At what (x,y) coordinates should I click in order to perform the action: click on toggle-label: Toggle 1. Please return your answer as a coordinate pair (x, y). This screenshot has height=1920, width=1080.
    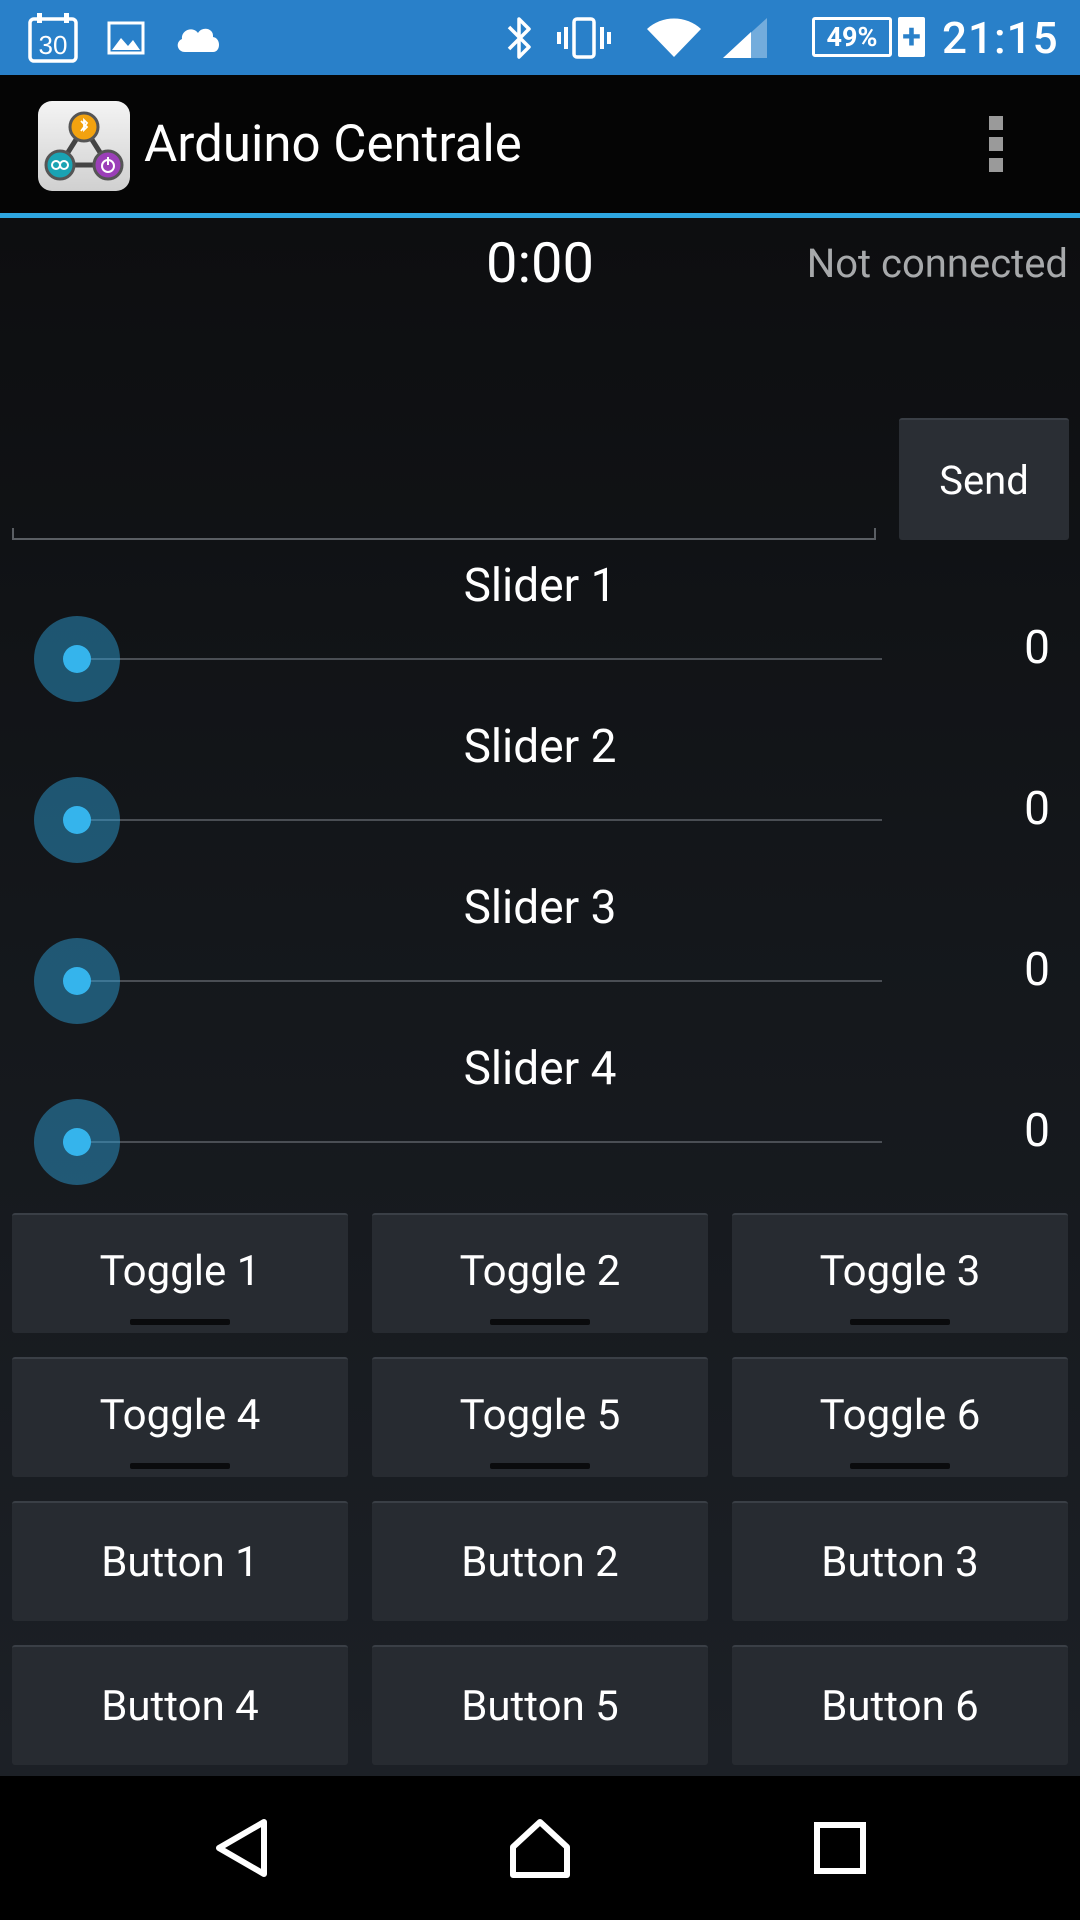
    Looking at the image, I should click on (180, 1271).